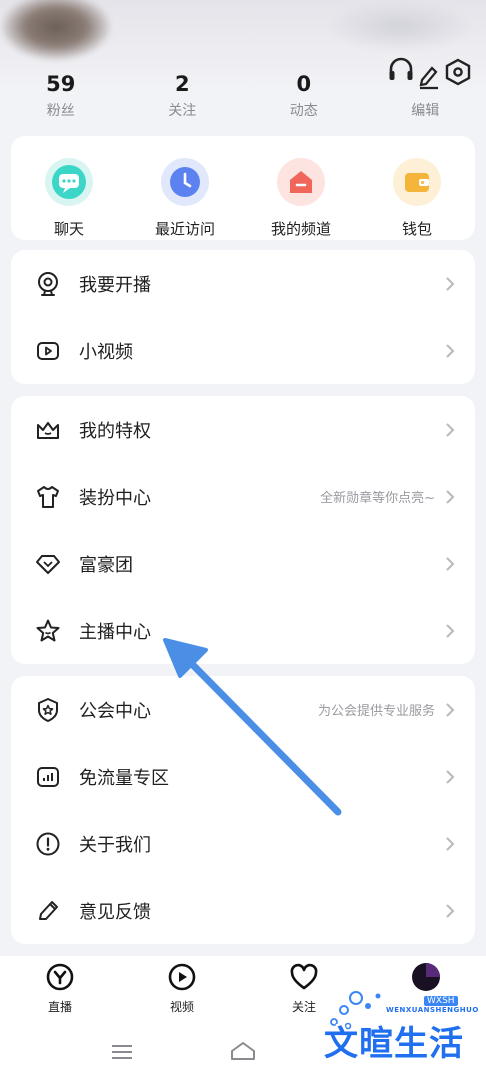  Describe the element at coordinates (304, 84) in the screenshot. I see `stat-posts-value: 0` at that location.